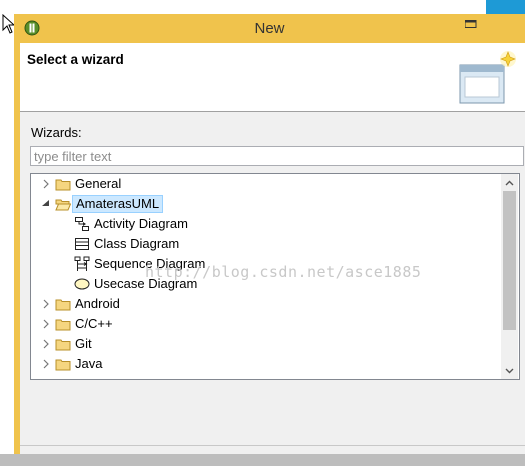 This screenshot has height=466, width=525. I want to click on window-title: New, so click(269, 28).